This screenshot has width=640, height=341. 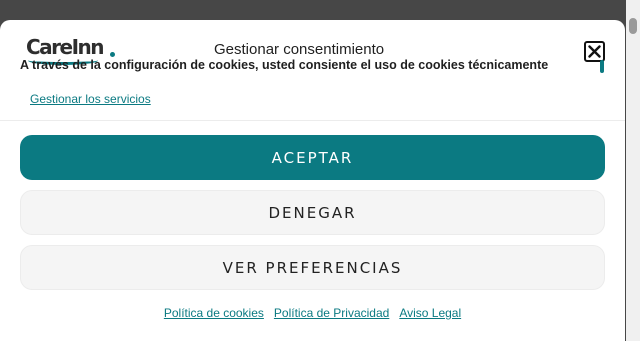 I want to click on deny-button: DENEGAR, so click(x=312, y=212).